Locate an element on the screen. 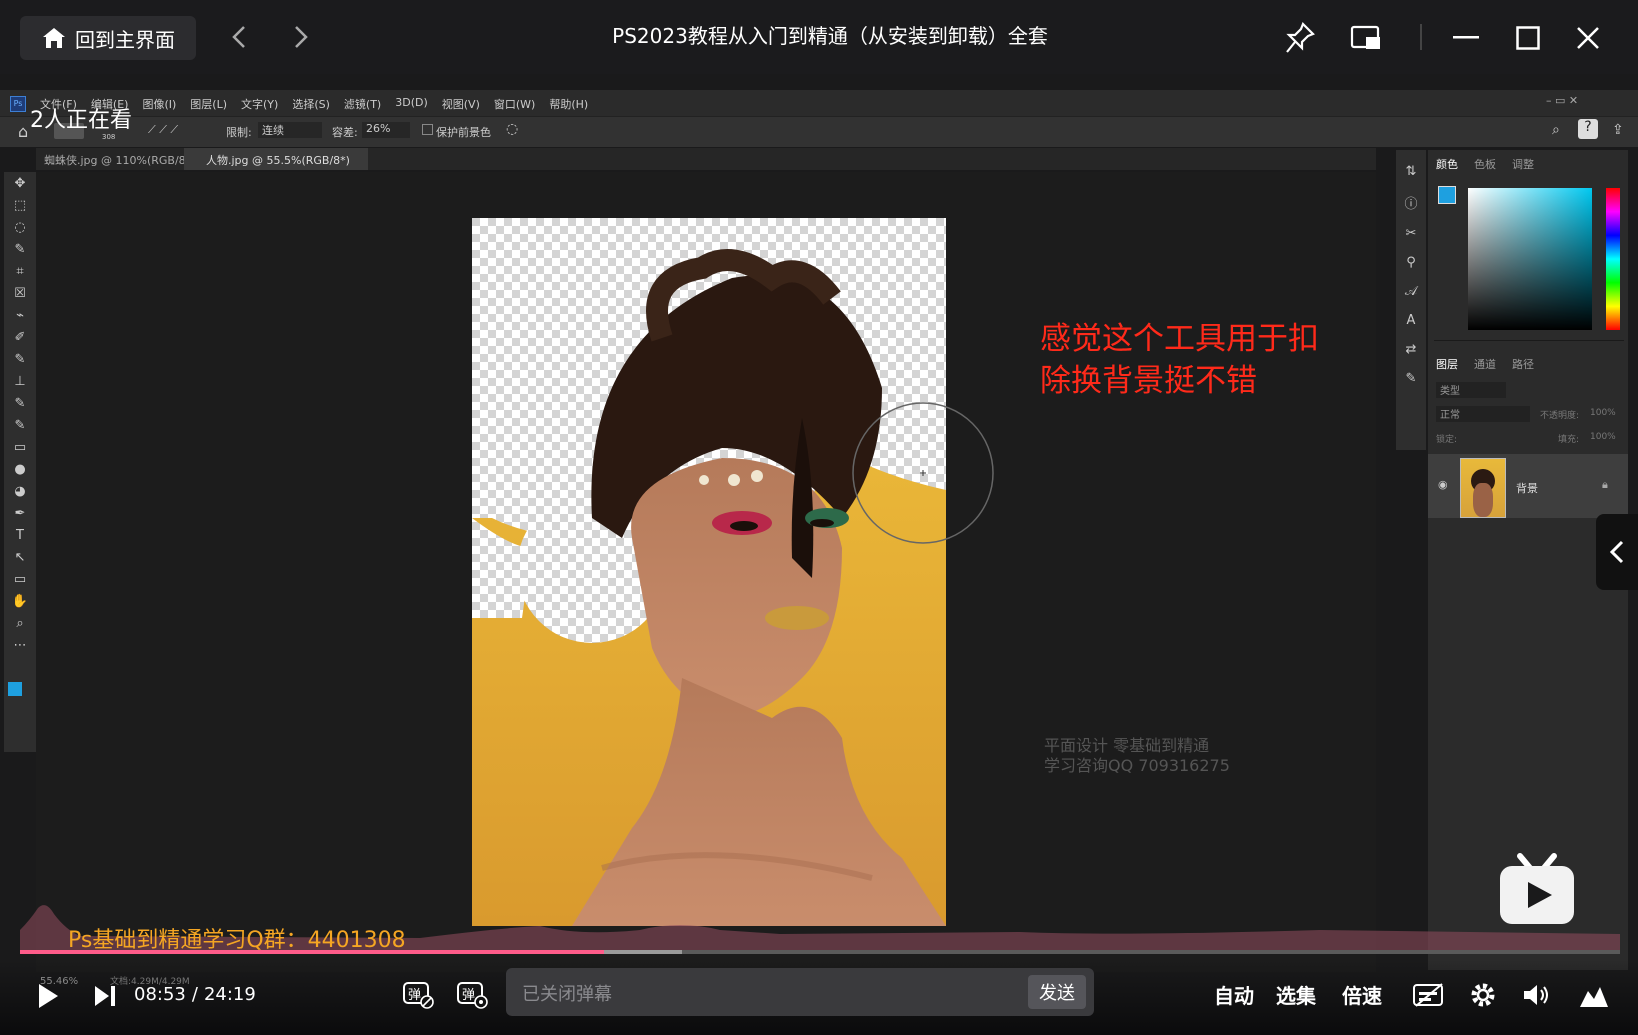 This screenshot has width=1638, height=1035. ps-tolerance-label: 容差: is located at coordinates (345, 132).